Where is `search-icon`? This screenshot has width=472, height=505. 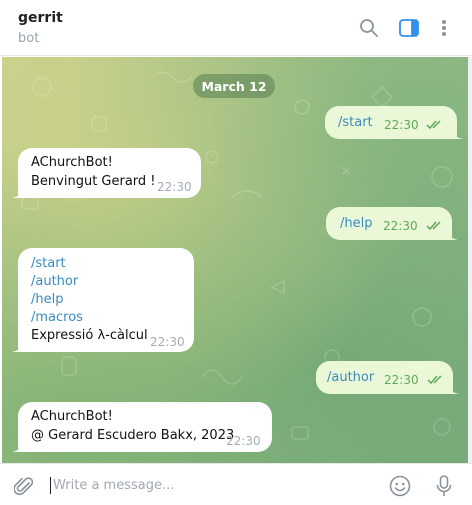
search-icon is located at coordinates (369, 28).